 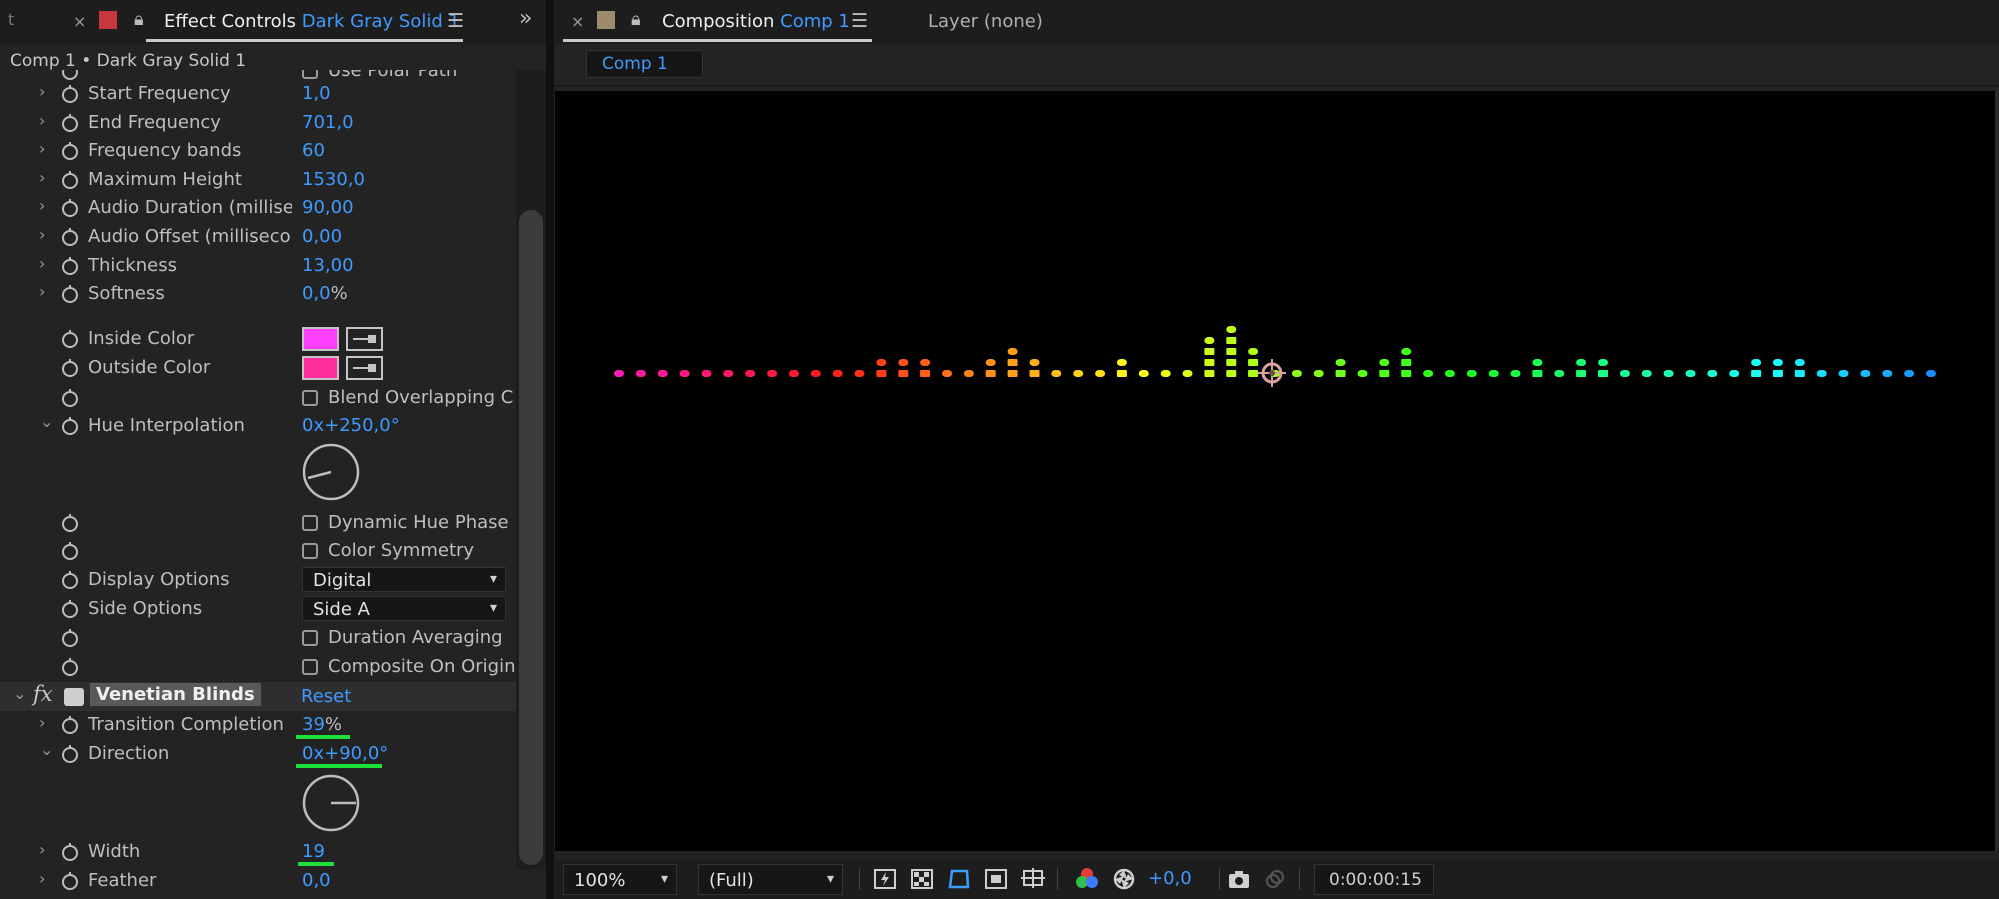 What do you see at coordinates (320, 368) in the screenshot?
I see `outside-color-swatch` at bounding box center [320, 368].